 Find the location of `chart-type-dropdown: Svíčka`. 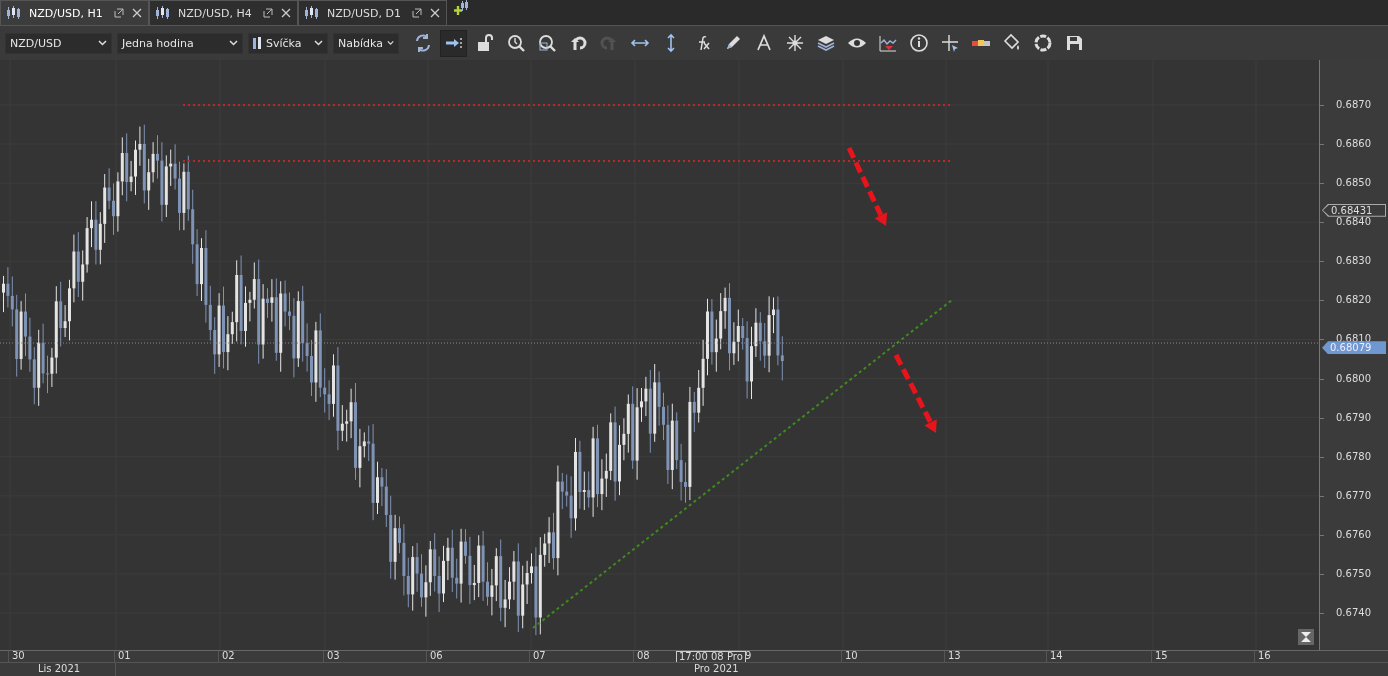

chart-type-dropdown: Svíčka is located at coordinates (288, 43).